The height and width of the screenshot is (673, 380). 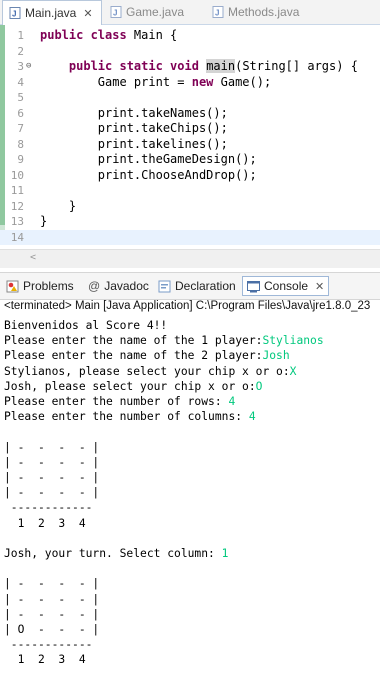 What do you see at coordinates (190, 222) in the screenshot?
I see `code-line: 13}` at bounding box center [190, 222].